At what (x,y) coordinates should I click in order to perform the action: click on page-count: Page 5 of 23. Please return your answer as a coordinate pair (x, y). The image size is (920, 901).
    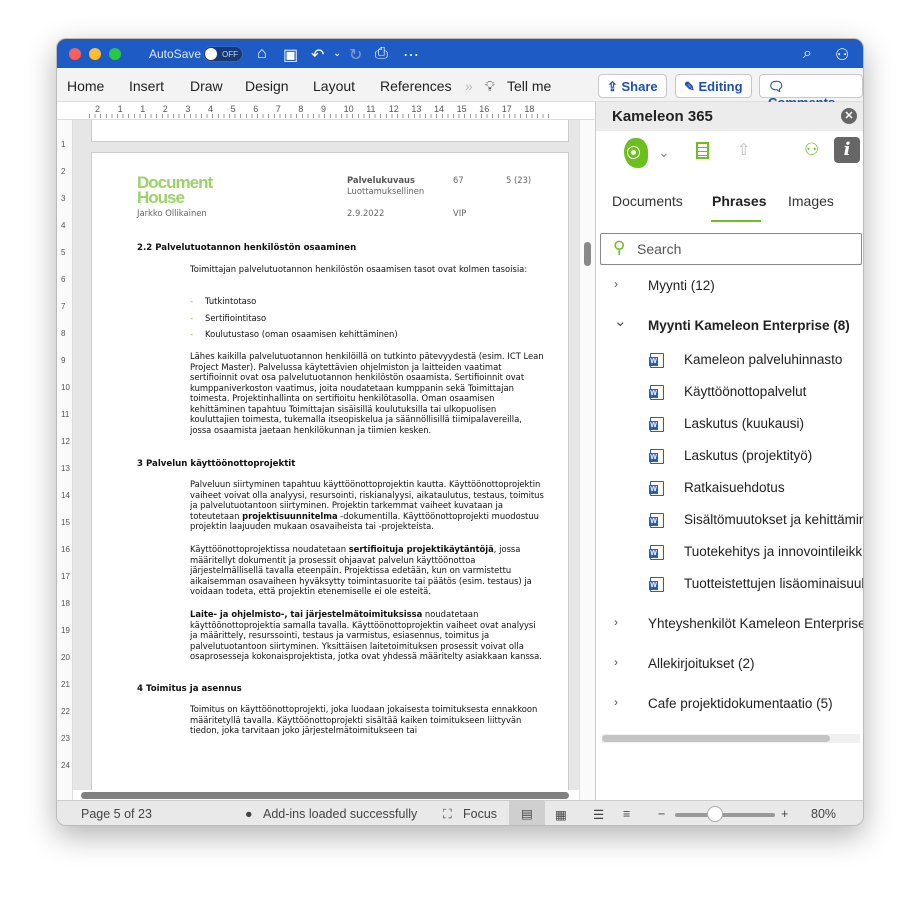
    Looking at the image, I should click on (116, 814).